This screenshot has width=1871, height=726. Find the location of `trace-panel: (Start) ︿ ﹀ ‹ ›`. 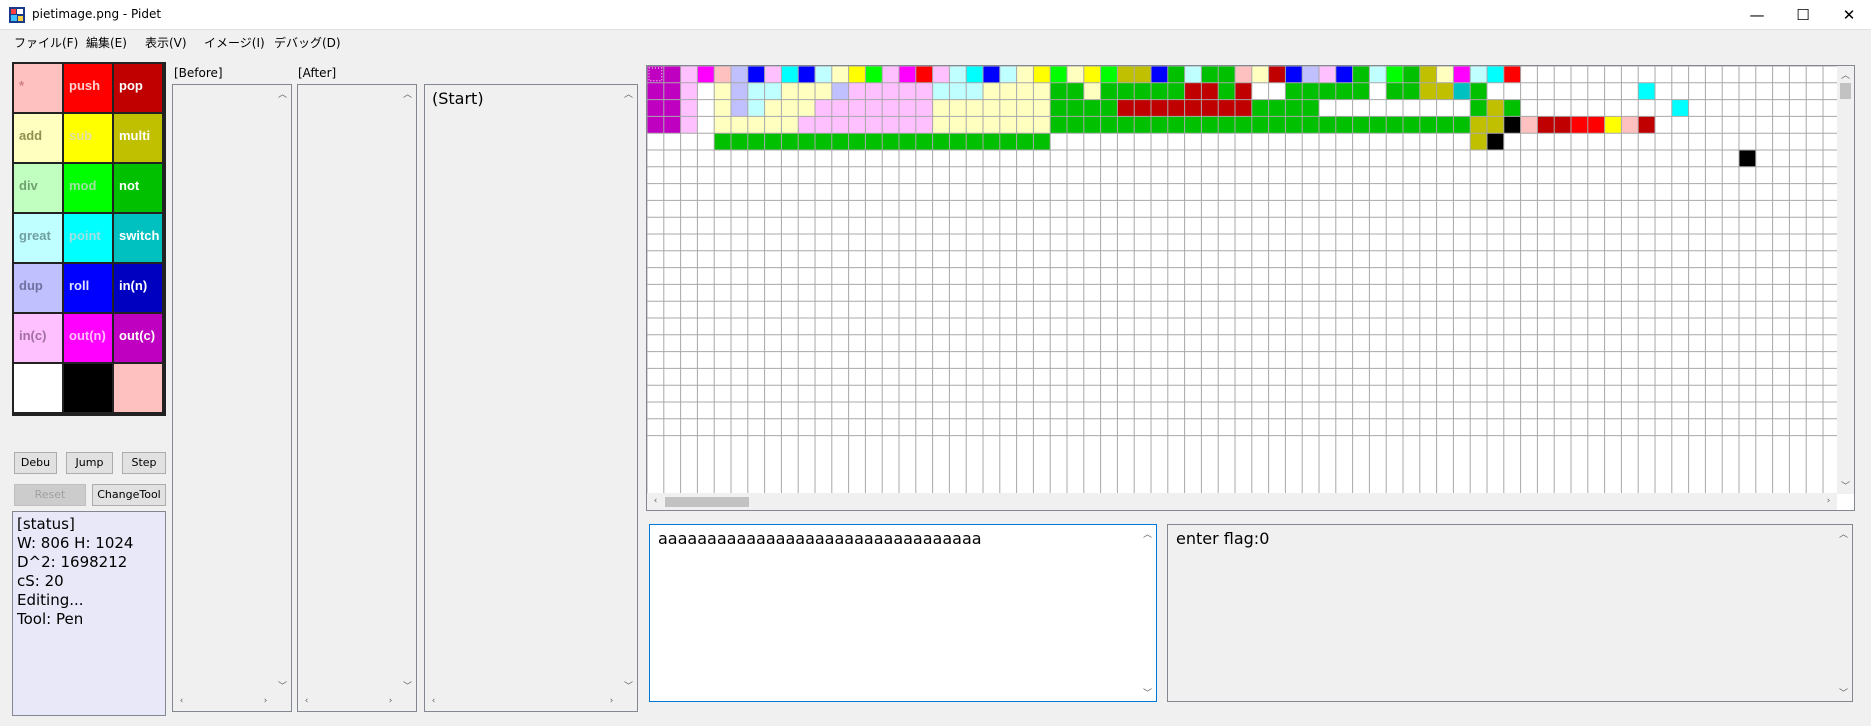

trace-panel: (Start) ︿ ﹀ ‹ › is located at coordinates (531, 398).